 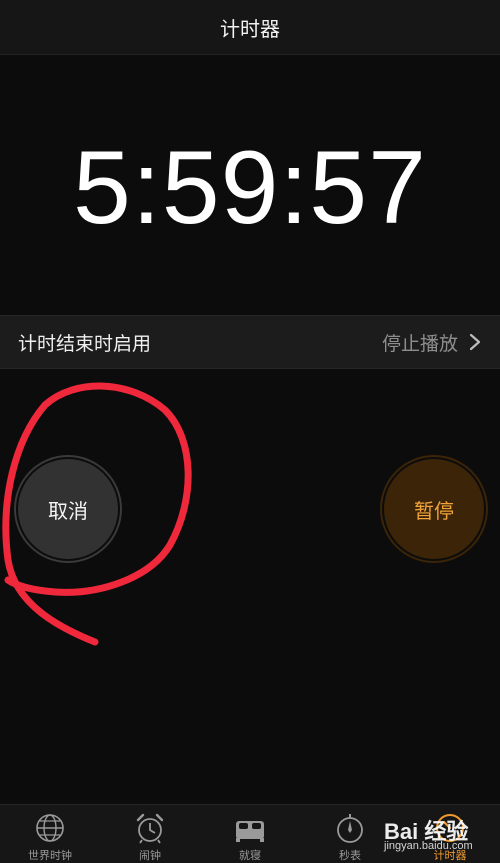 I want to click on cancel-button-label: 取消, so click(x=68, y=510).